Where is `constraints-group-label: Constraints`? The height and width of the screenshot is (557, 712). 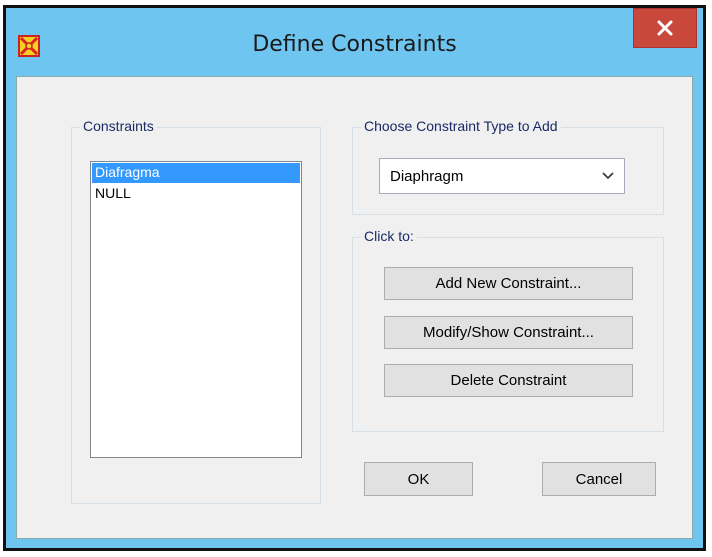 constraints-group-label: Constraints is located at coordinates (118, 126).